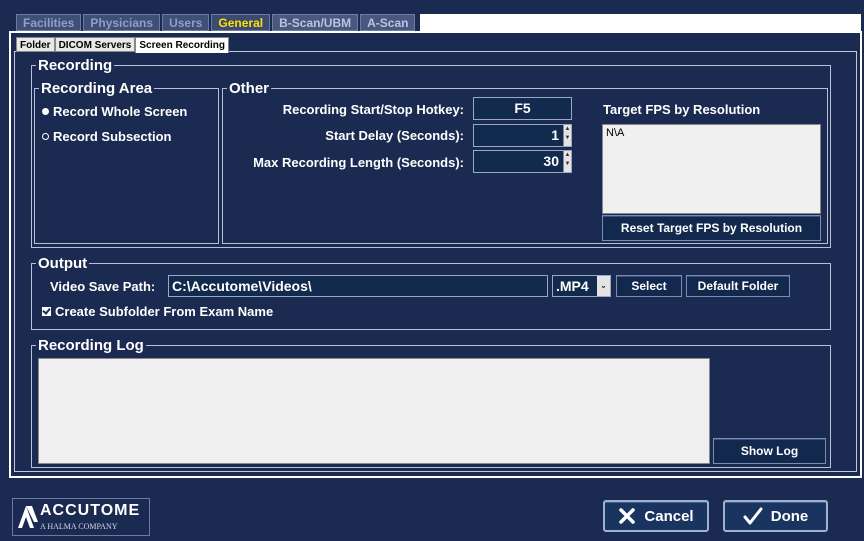 Image resolution: width=864 pixels, height=541 pixels. Describe the element at coordinates (103, 286) in the screenshot. I see `video-save-path-label: Video Save Path:` at that location.